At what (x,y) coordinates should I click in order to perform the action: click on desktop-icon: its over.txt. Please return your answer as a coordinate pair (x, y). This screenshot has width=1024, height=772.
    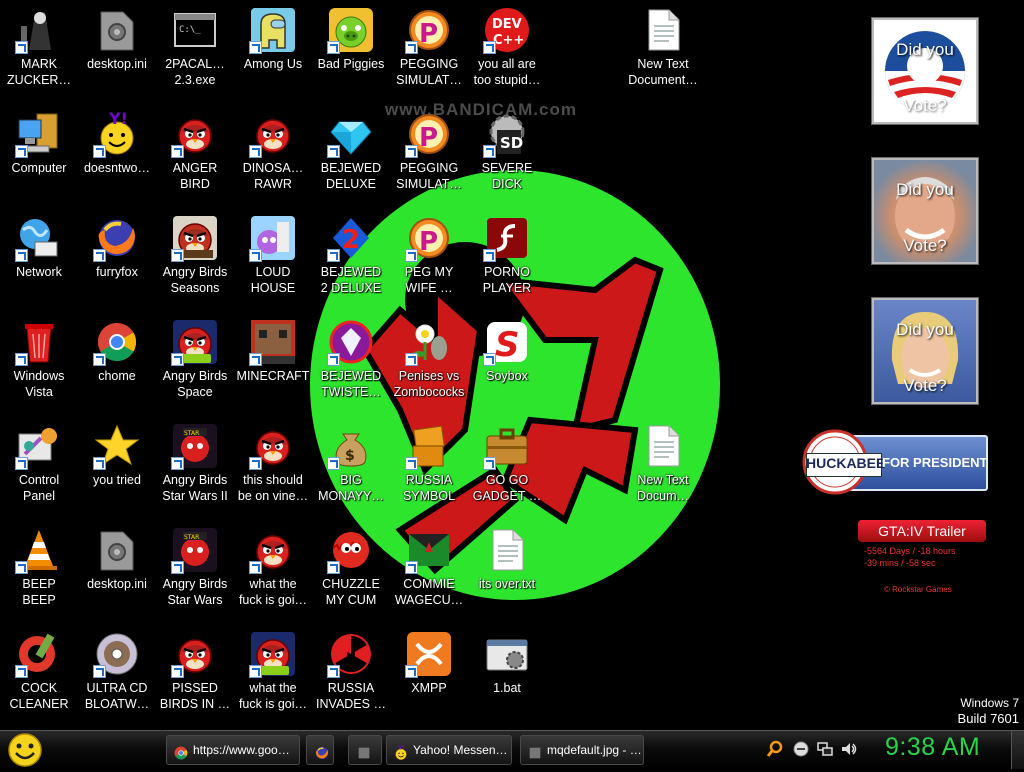
    Looking at the image, I should click on (507, 572).